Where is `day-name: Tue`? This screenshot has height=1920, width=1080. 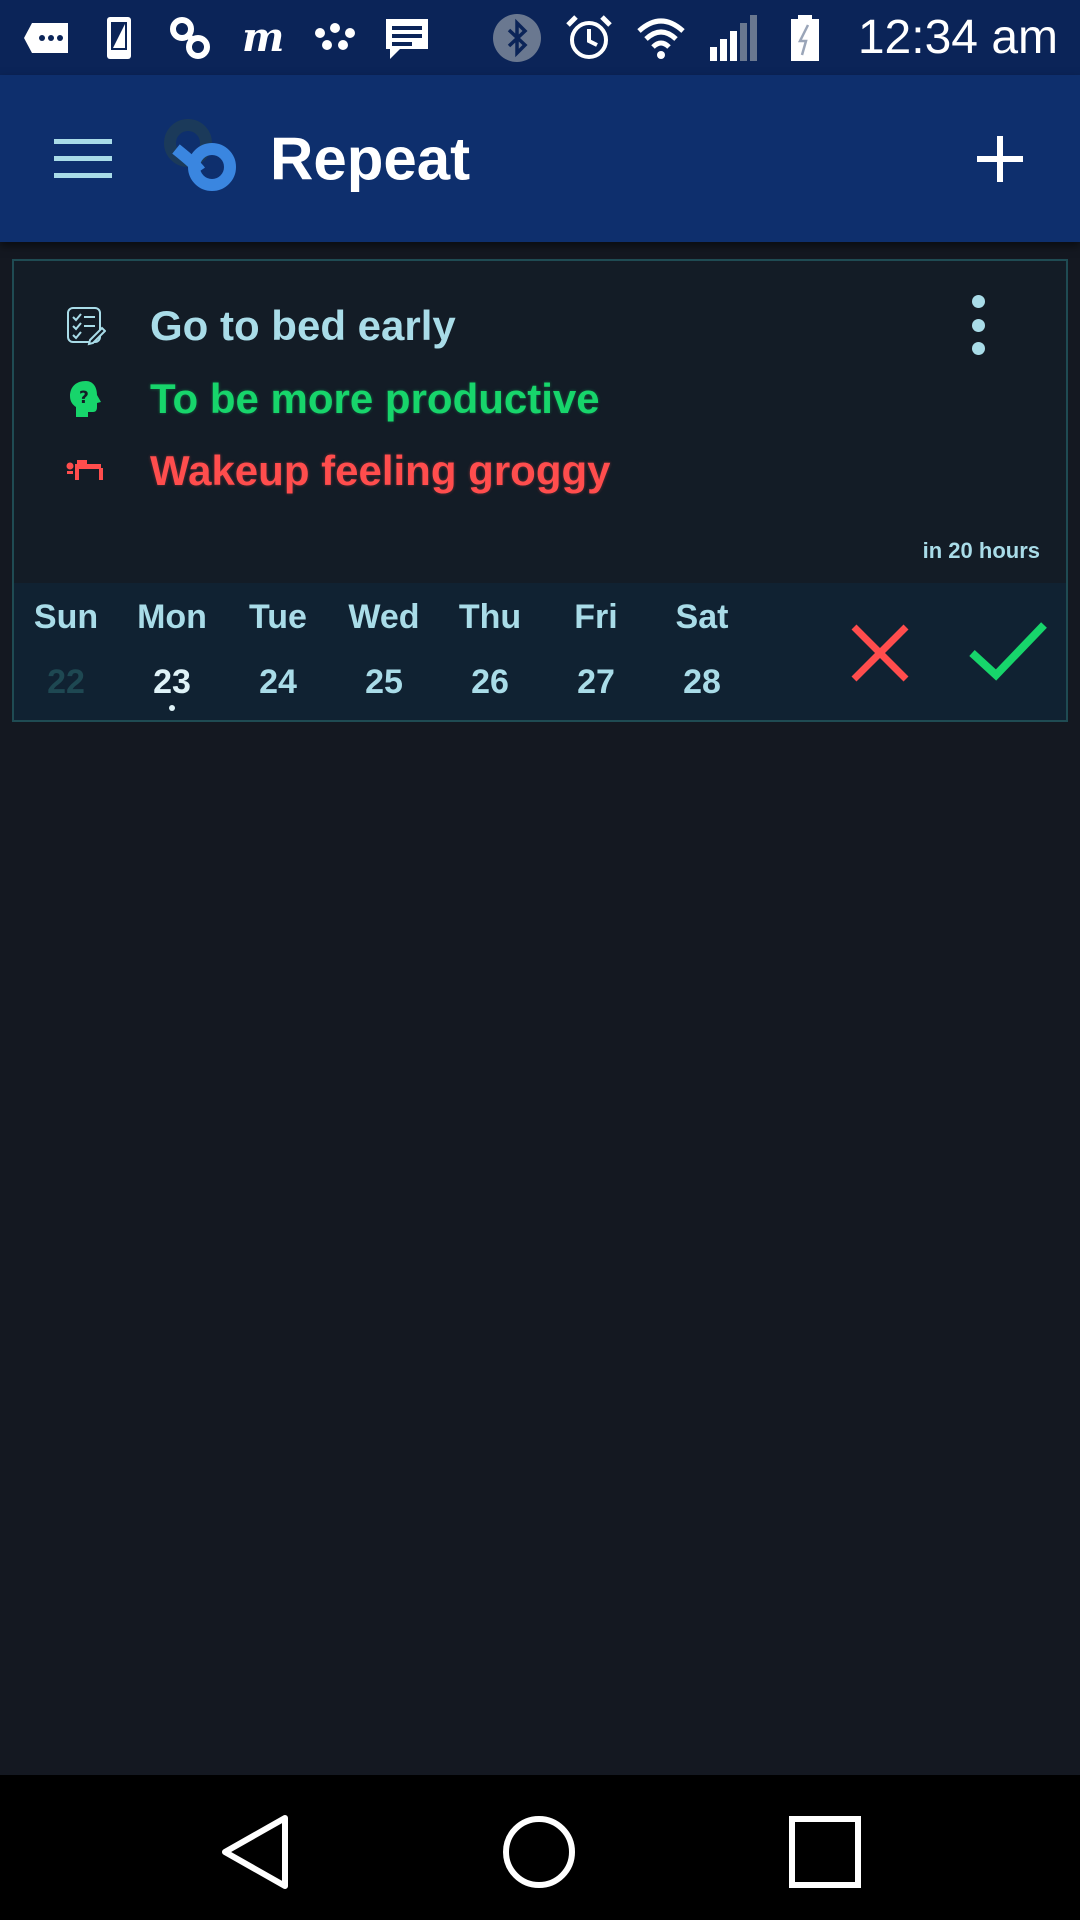
day-name: Tue is located at coordinates (278, 617).